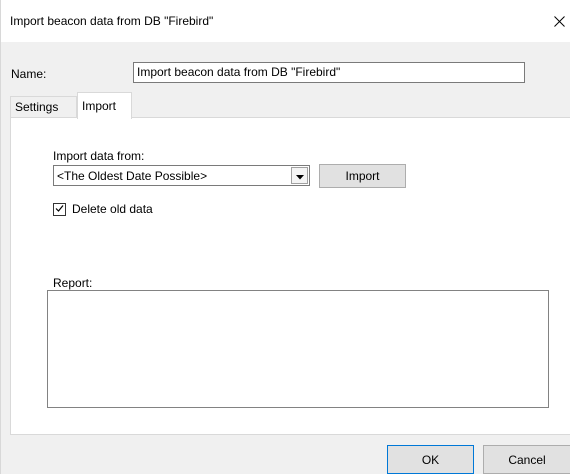 The width and height of the screenshot is (570, 474). What do you see at coordinates (99, 156) in the screenshot?
I see `import-from-label: Import data from:` at bounding box center [99, 156].